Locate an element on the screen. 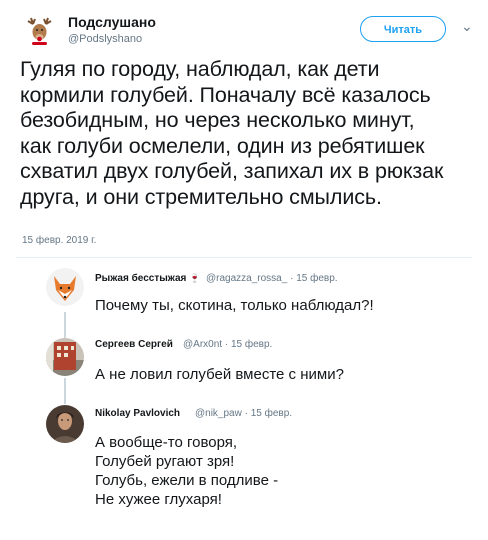 This screenshot has height=540, width=488. reply-meta: @Arx0nt · 15 февр. is located at coordinates (227, 344).